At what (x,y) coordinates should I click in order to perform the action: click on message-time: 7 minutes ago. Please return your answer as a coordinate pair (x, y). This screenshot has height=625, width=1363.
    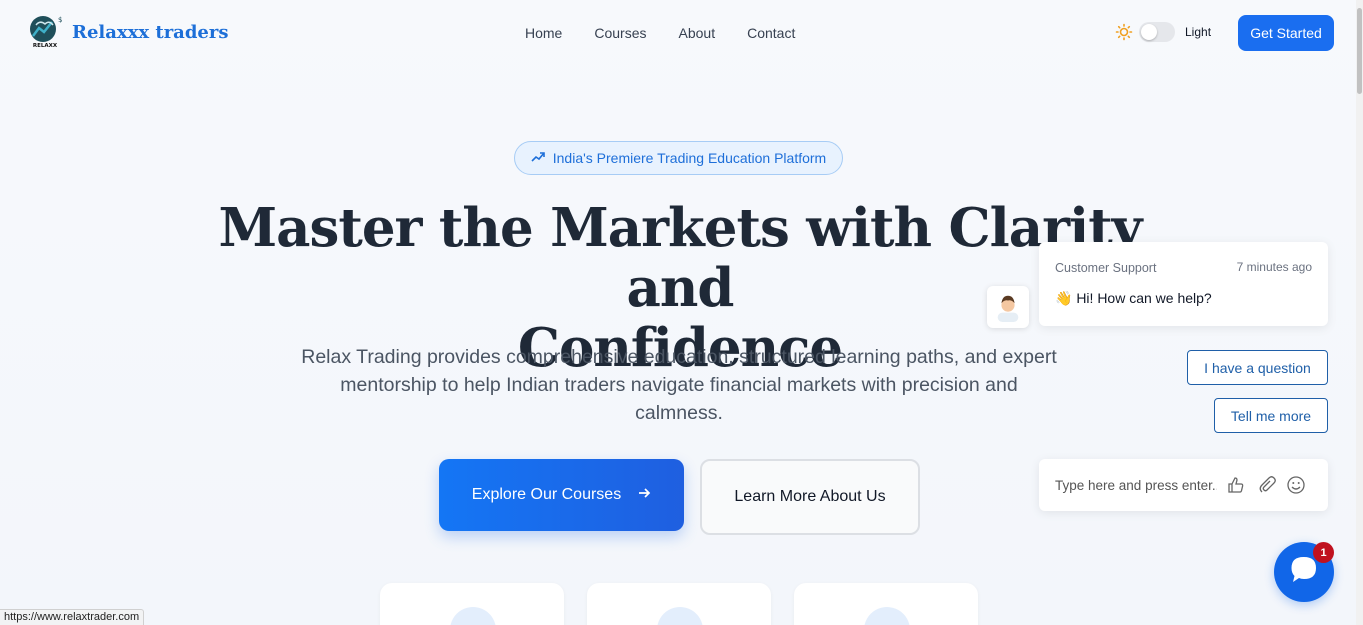
    Looking at the image, I should click on (1274, 267).